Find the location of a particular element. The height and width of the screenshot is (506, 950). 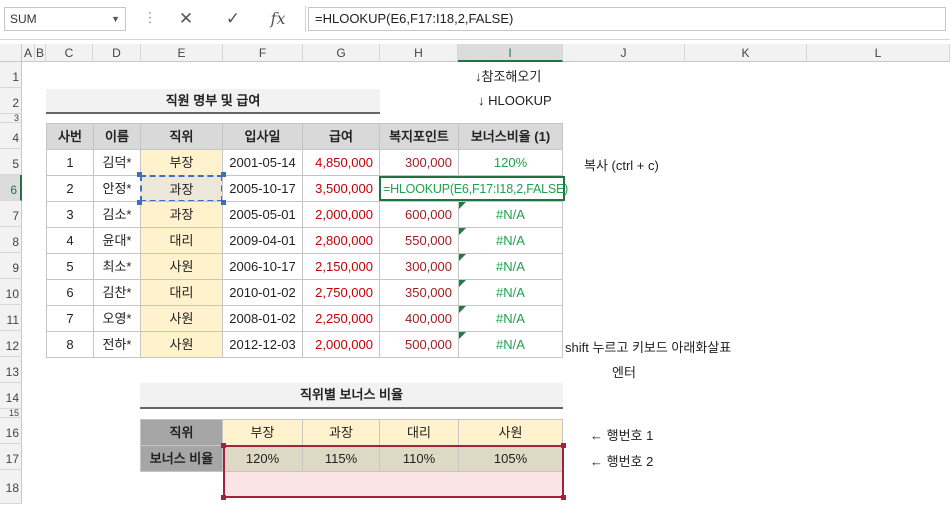

table-cell: 2005-05-01 is located at coordinates (262, 214).